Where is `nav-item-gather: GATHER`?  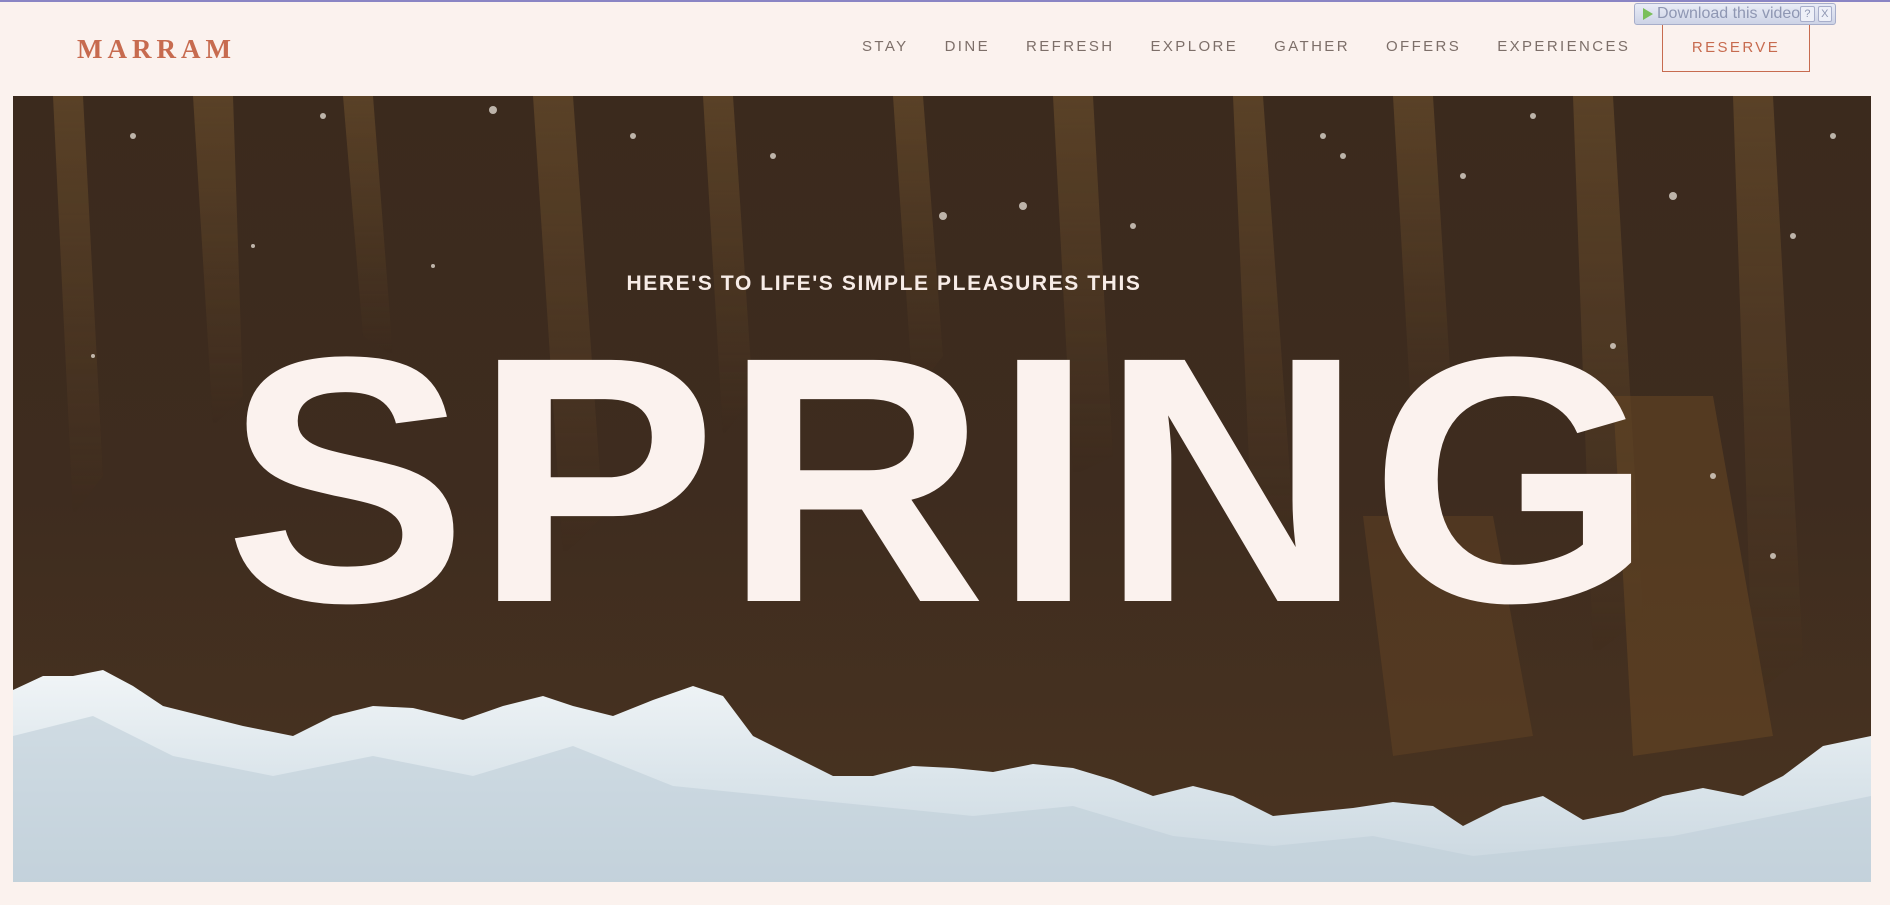 nav-item-gather: GATHER is located at coordinates (1312, 46).